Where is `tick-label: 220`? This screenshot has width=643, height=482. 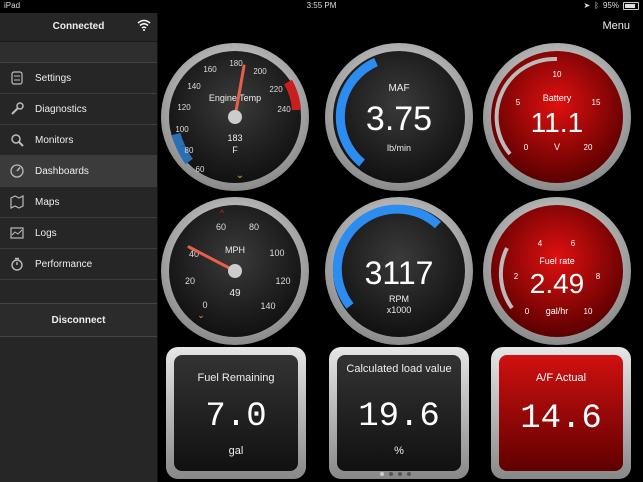 tick-label: 220 is located at coordinates (276, 89).